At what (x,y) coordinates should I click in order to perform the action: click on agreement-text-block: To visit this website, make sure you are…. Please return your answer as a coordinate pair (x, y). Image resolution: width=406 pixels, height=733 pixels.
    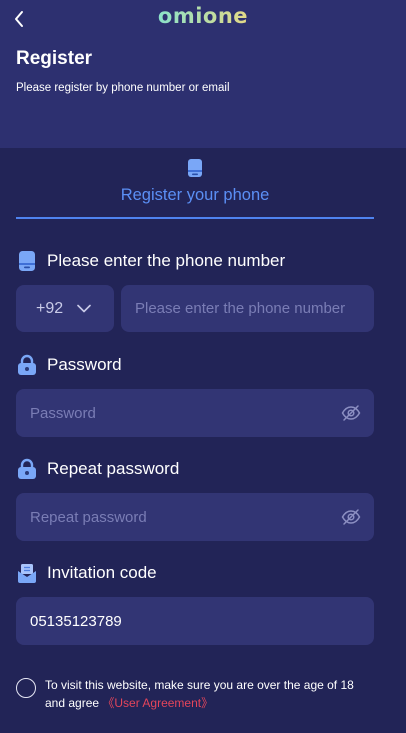
    Looking at the image, I should click on (210, 694).